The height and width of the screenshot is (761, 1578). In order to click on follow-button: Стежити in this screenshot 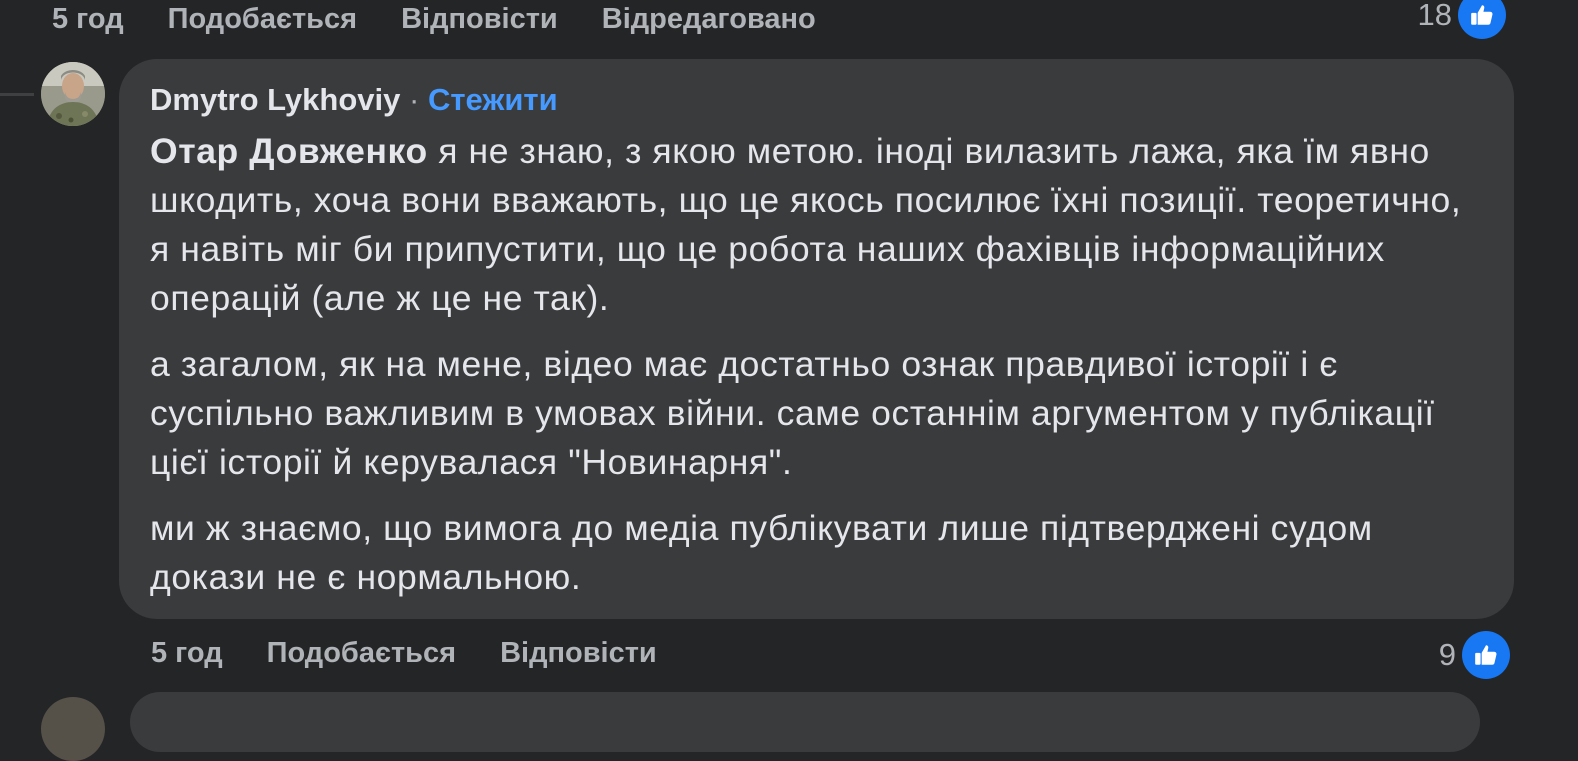, I will do `click(493, 99)`.